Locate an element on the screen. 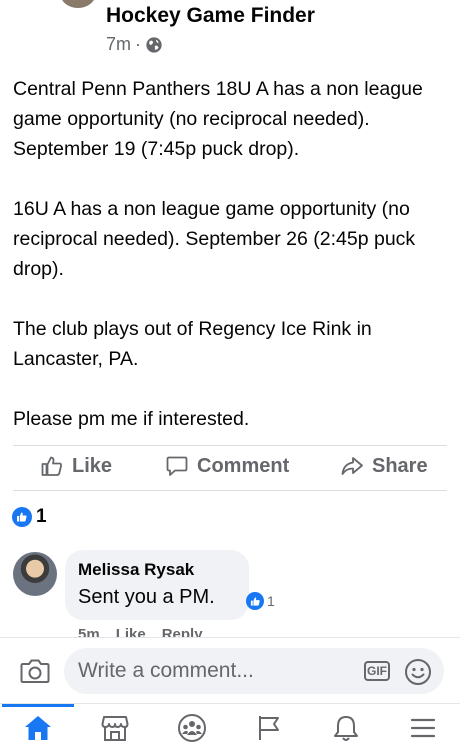 The width and height of the screenshot is (460, 751). comment-label: Comment is located at coordinates (243, 465).